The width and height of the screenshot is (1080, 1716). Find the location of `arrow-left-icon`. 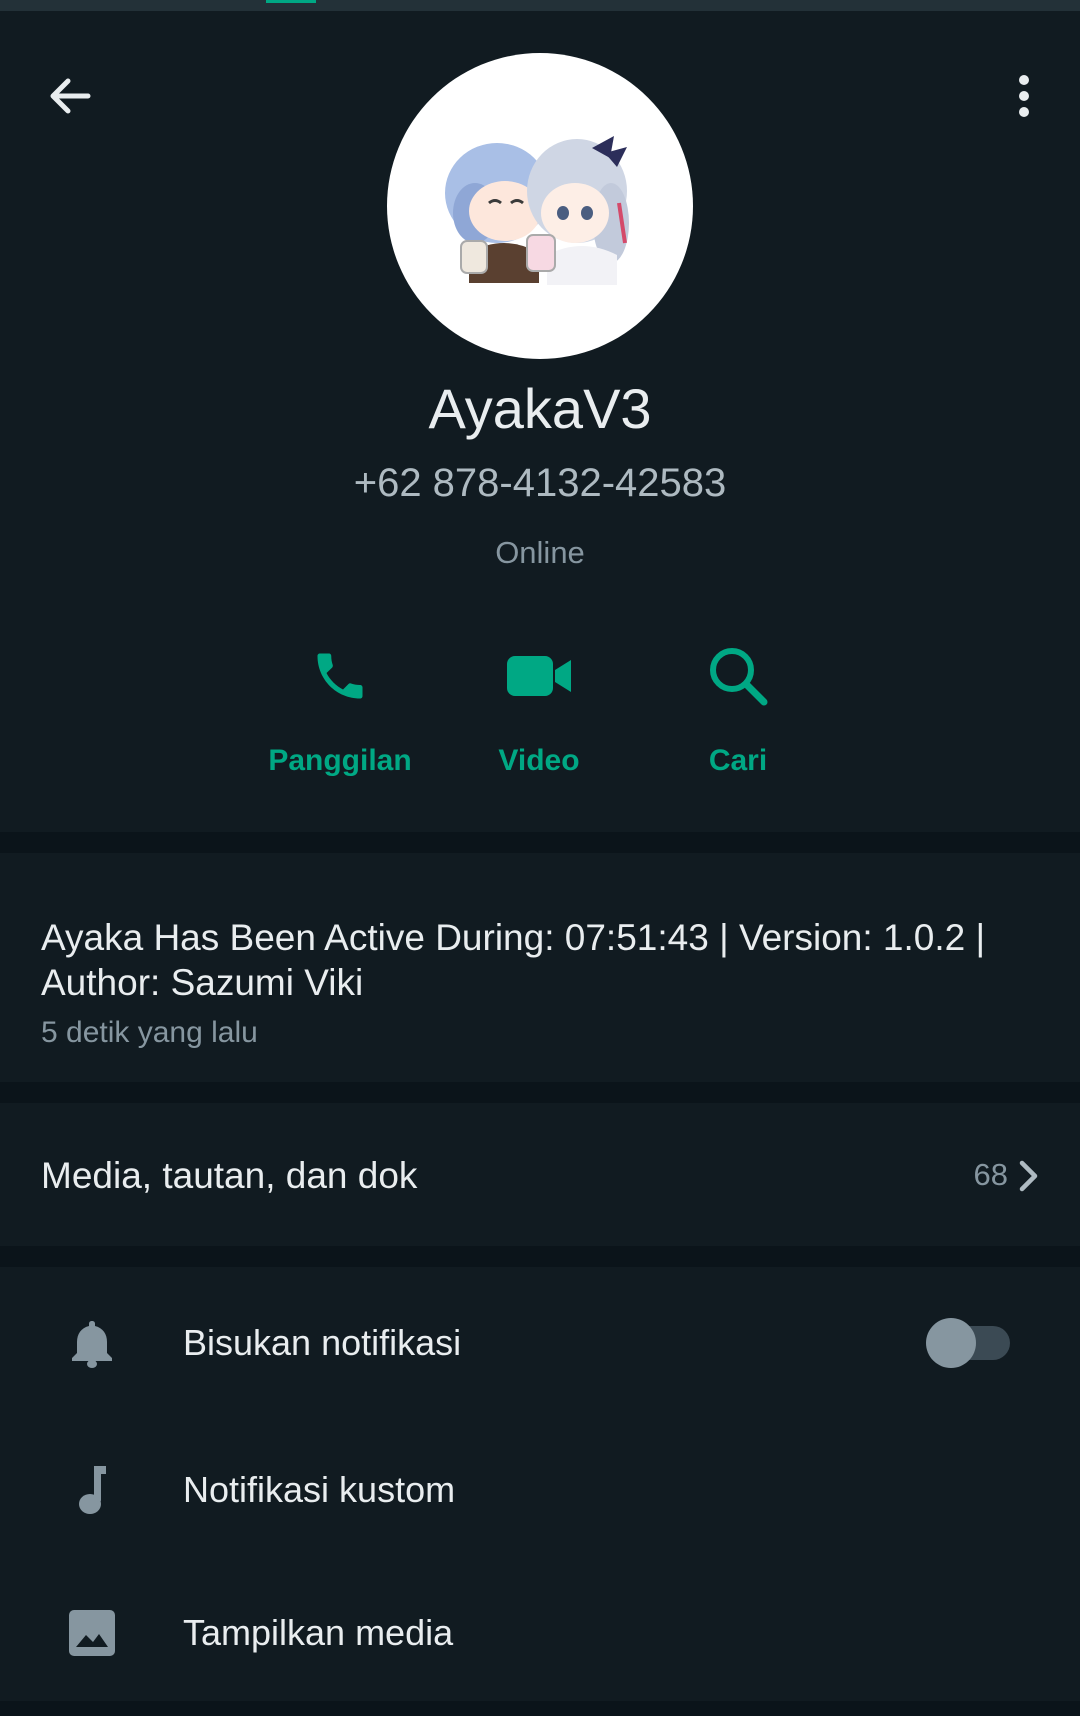

arrow-left-icon is located at coordinates (70, 96).